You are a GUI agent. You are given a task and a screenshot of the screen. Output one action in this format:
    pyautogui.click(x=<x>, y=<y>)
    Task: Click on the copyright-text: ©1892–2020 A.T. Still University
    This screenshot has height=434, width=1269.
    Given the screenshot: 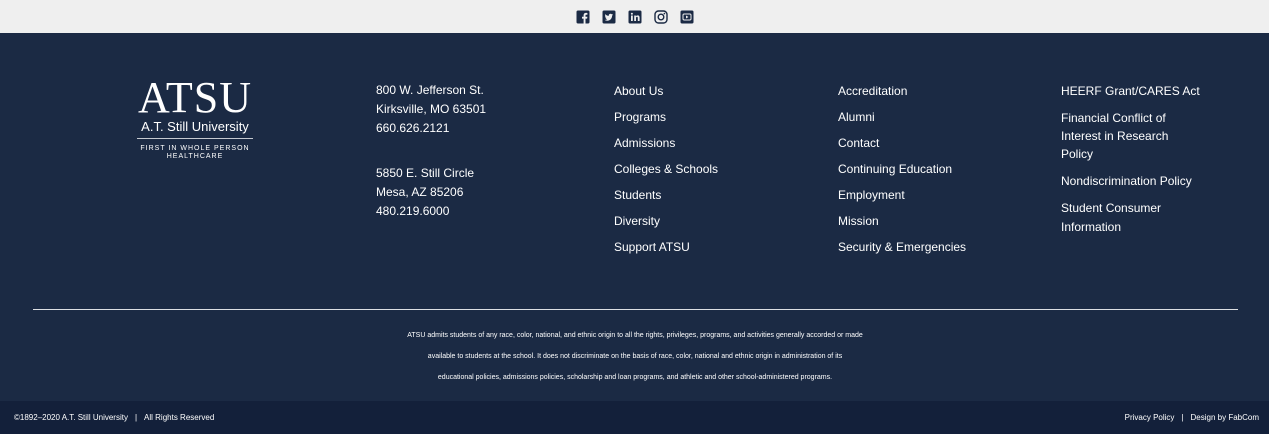 What is the action you would take?
    pyautogui.click(x=71, y=417)
    